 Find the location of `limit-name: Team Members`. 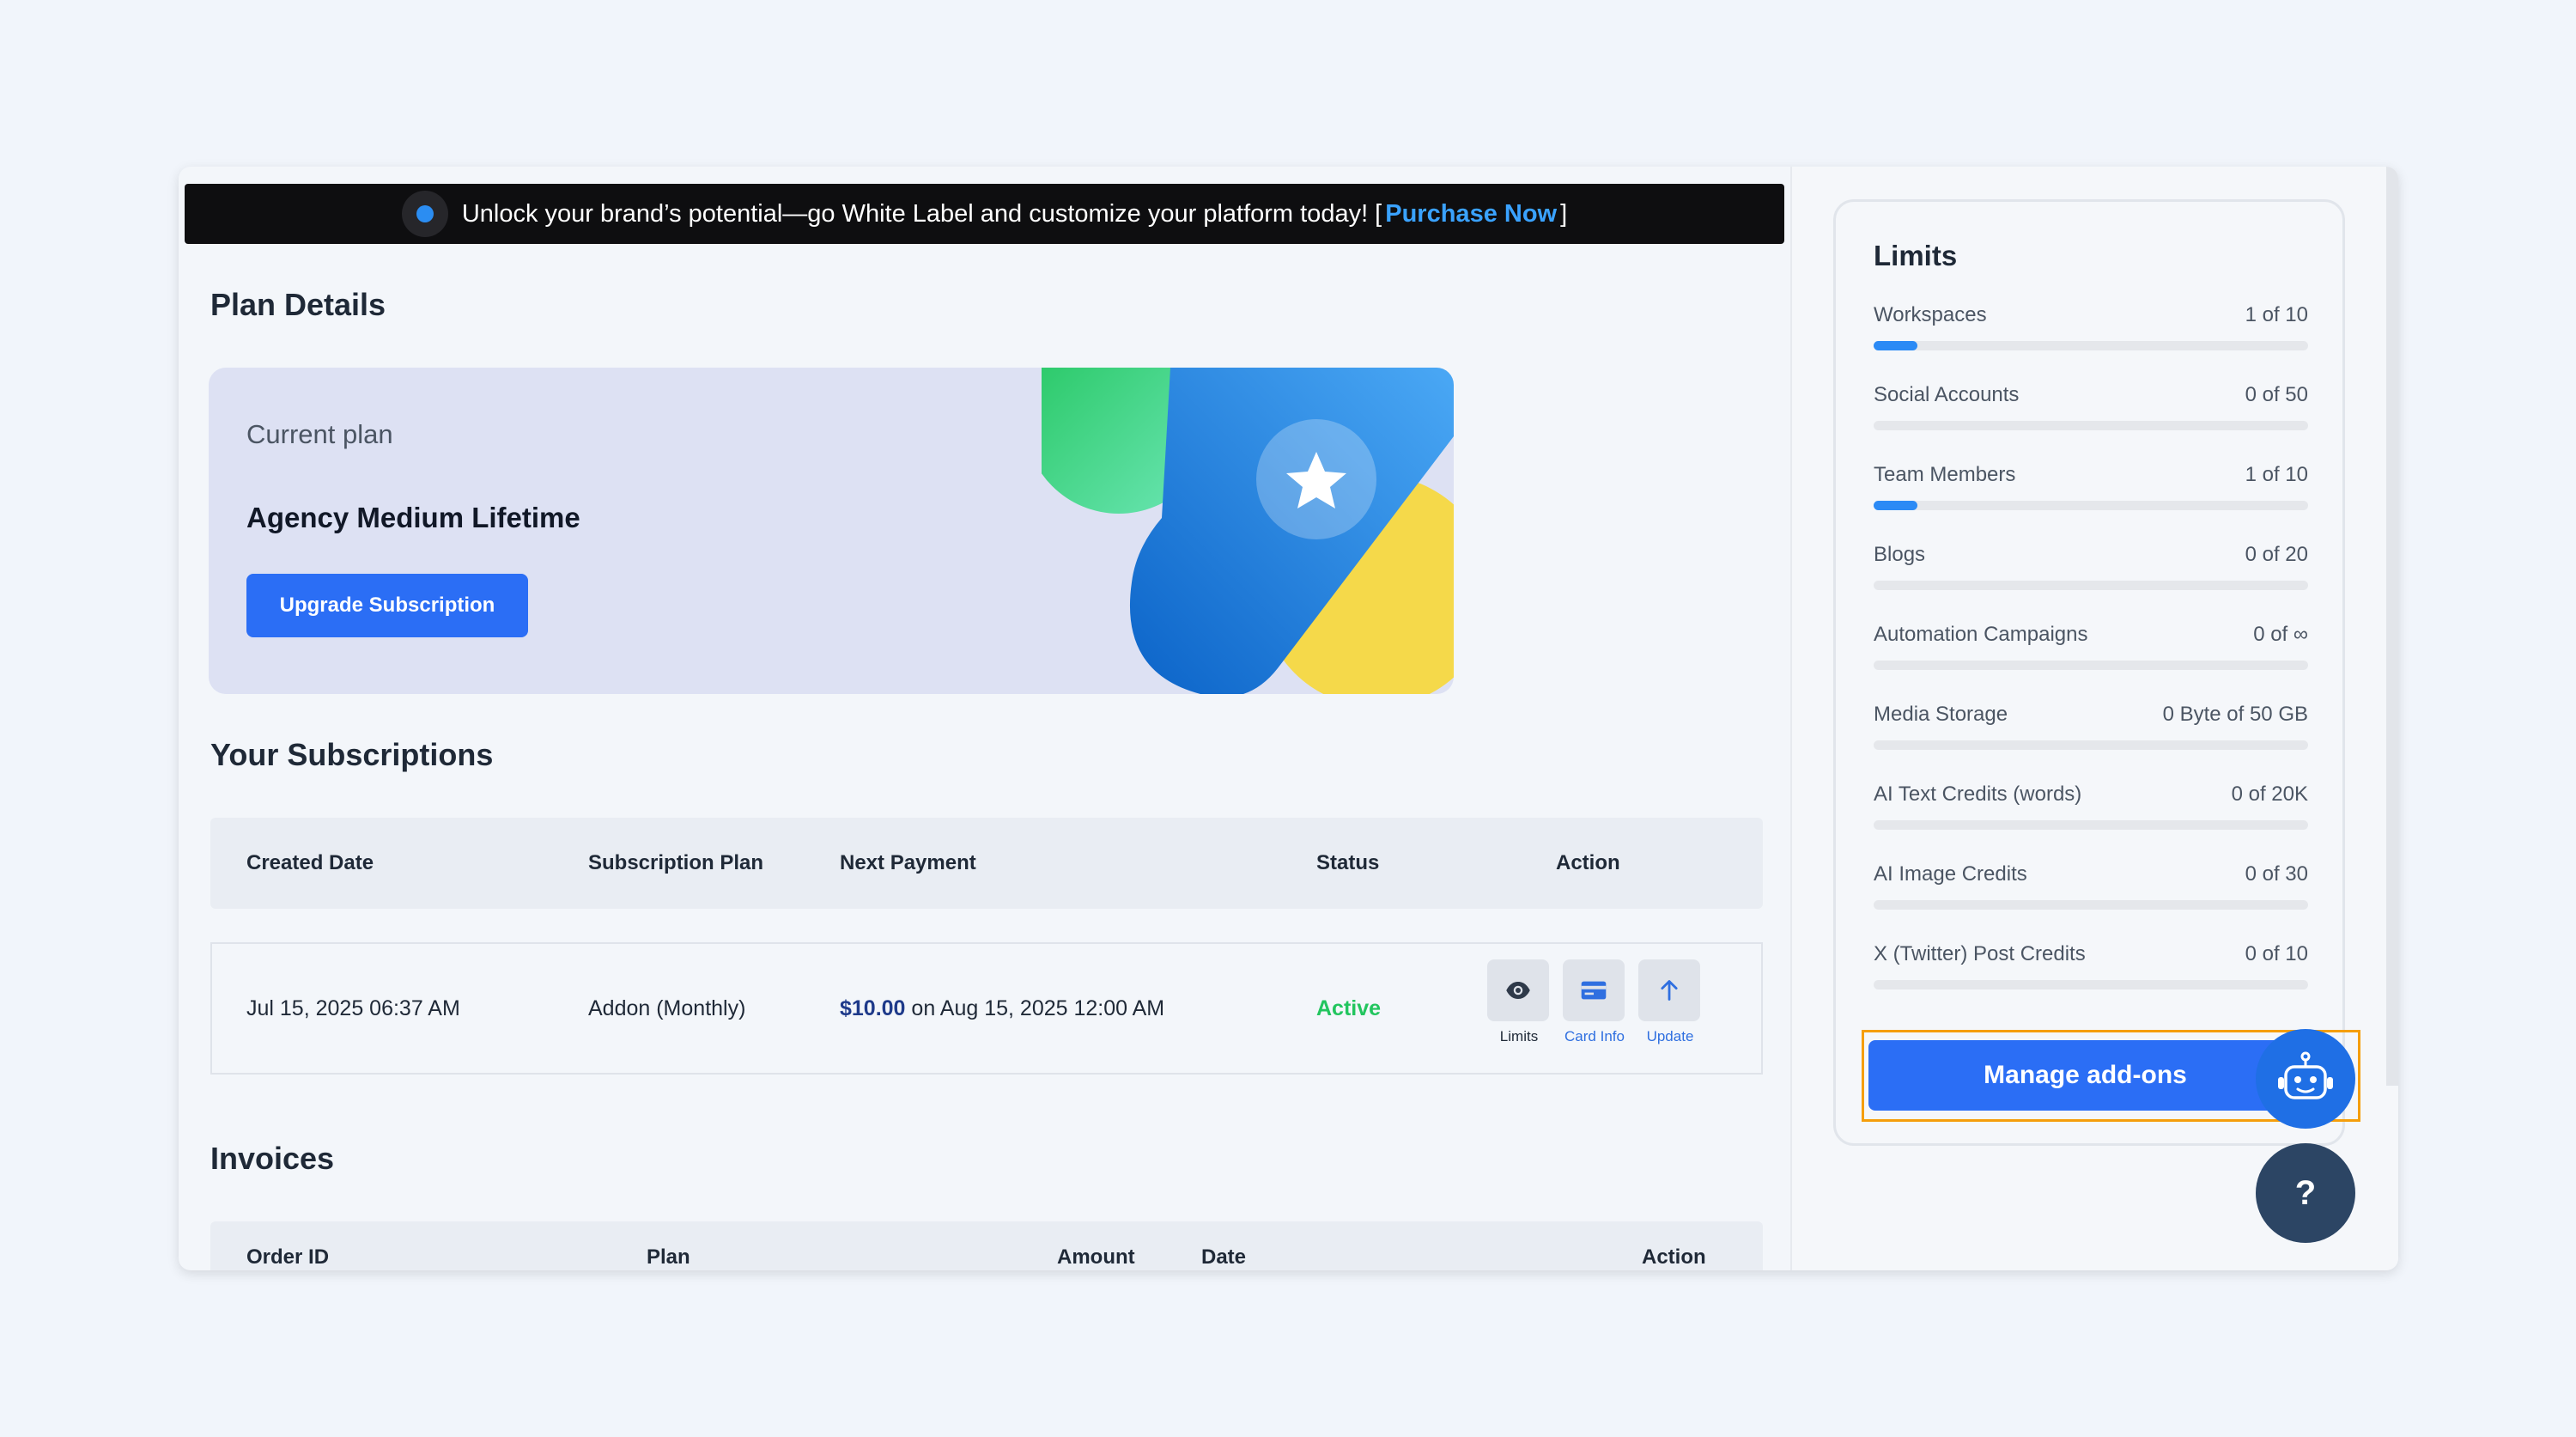

limit-name: Team Members is located at coordinates (1945, 474).